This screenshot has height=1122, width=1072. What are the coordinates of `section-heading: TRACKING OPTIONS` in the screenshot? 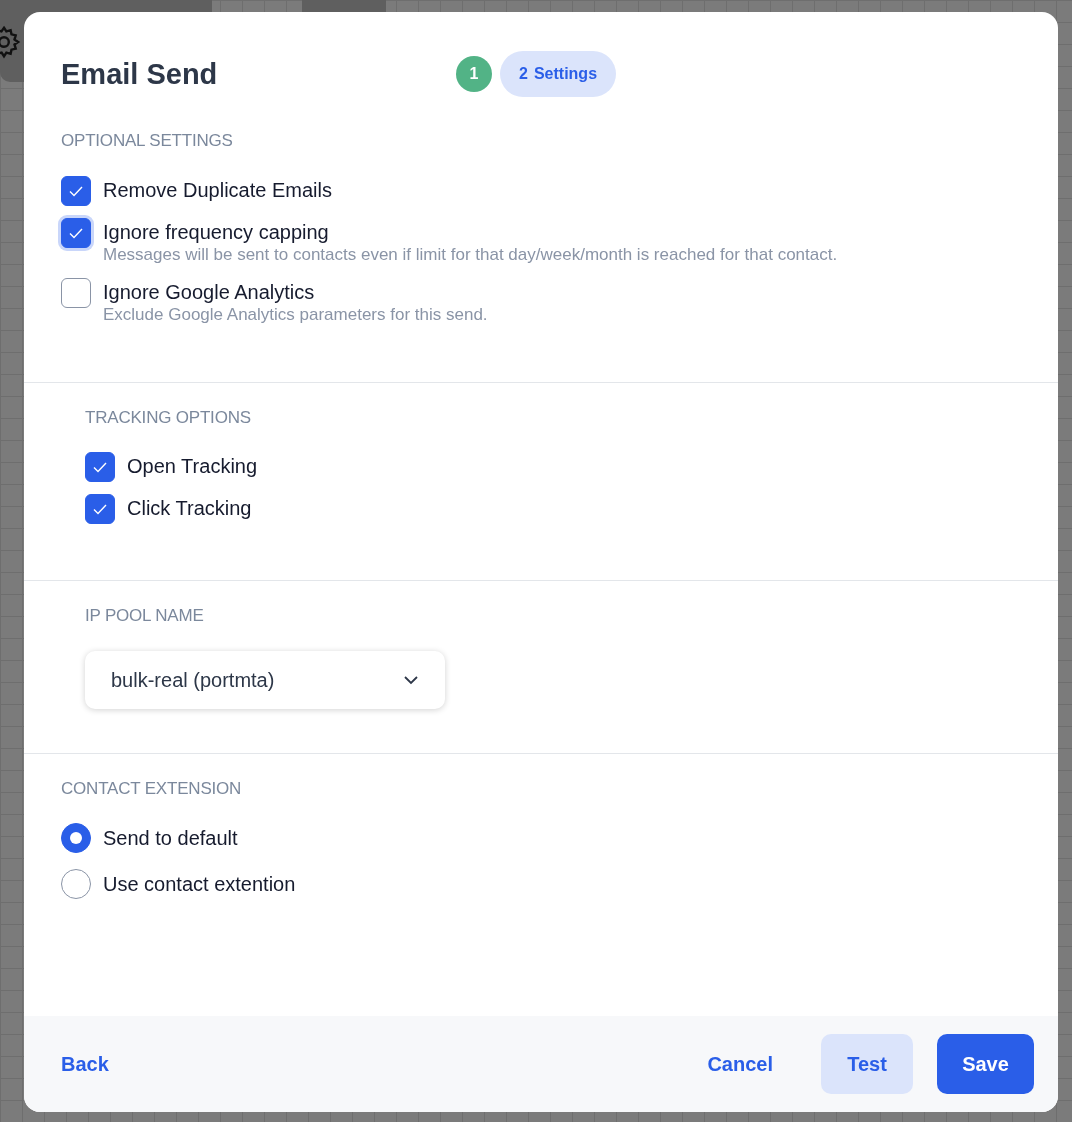 It's located at (168, 417).